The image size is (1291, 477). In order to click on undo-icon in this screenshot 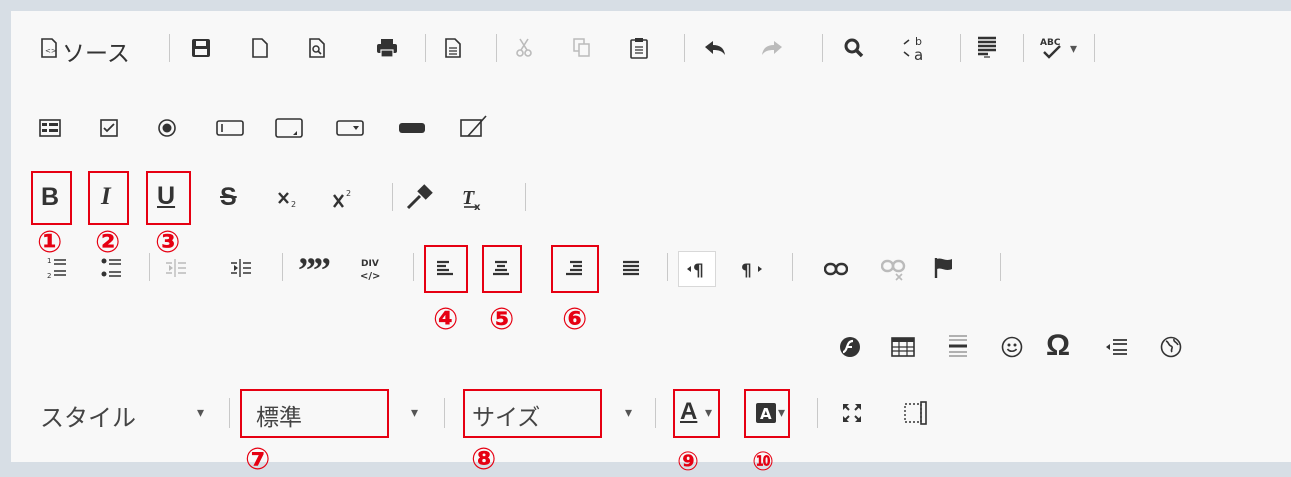, I will do `click(715, 48)`.